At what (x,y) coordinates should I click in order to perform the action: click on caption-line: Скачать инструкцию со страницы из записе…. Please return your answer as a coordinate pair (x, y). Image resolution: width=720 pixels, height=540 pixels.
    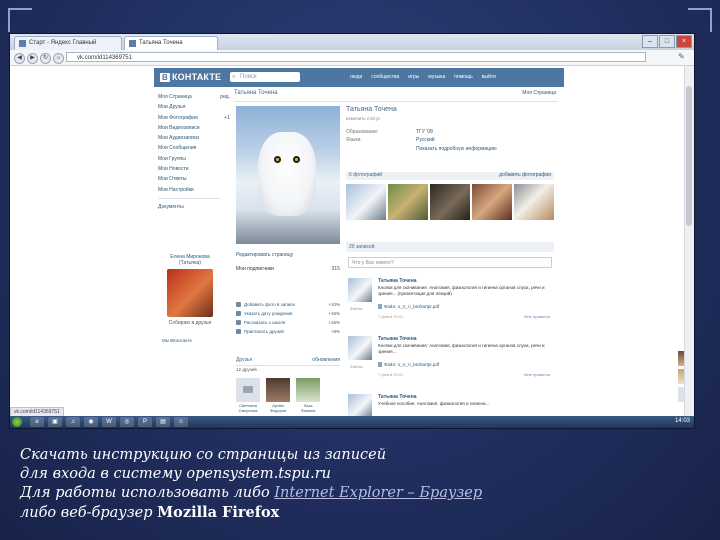
    Looking at the image, I should click on (203, 455).